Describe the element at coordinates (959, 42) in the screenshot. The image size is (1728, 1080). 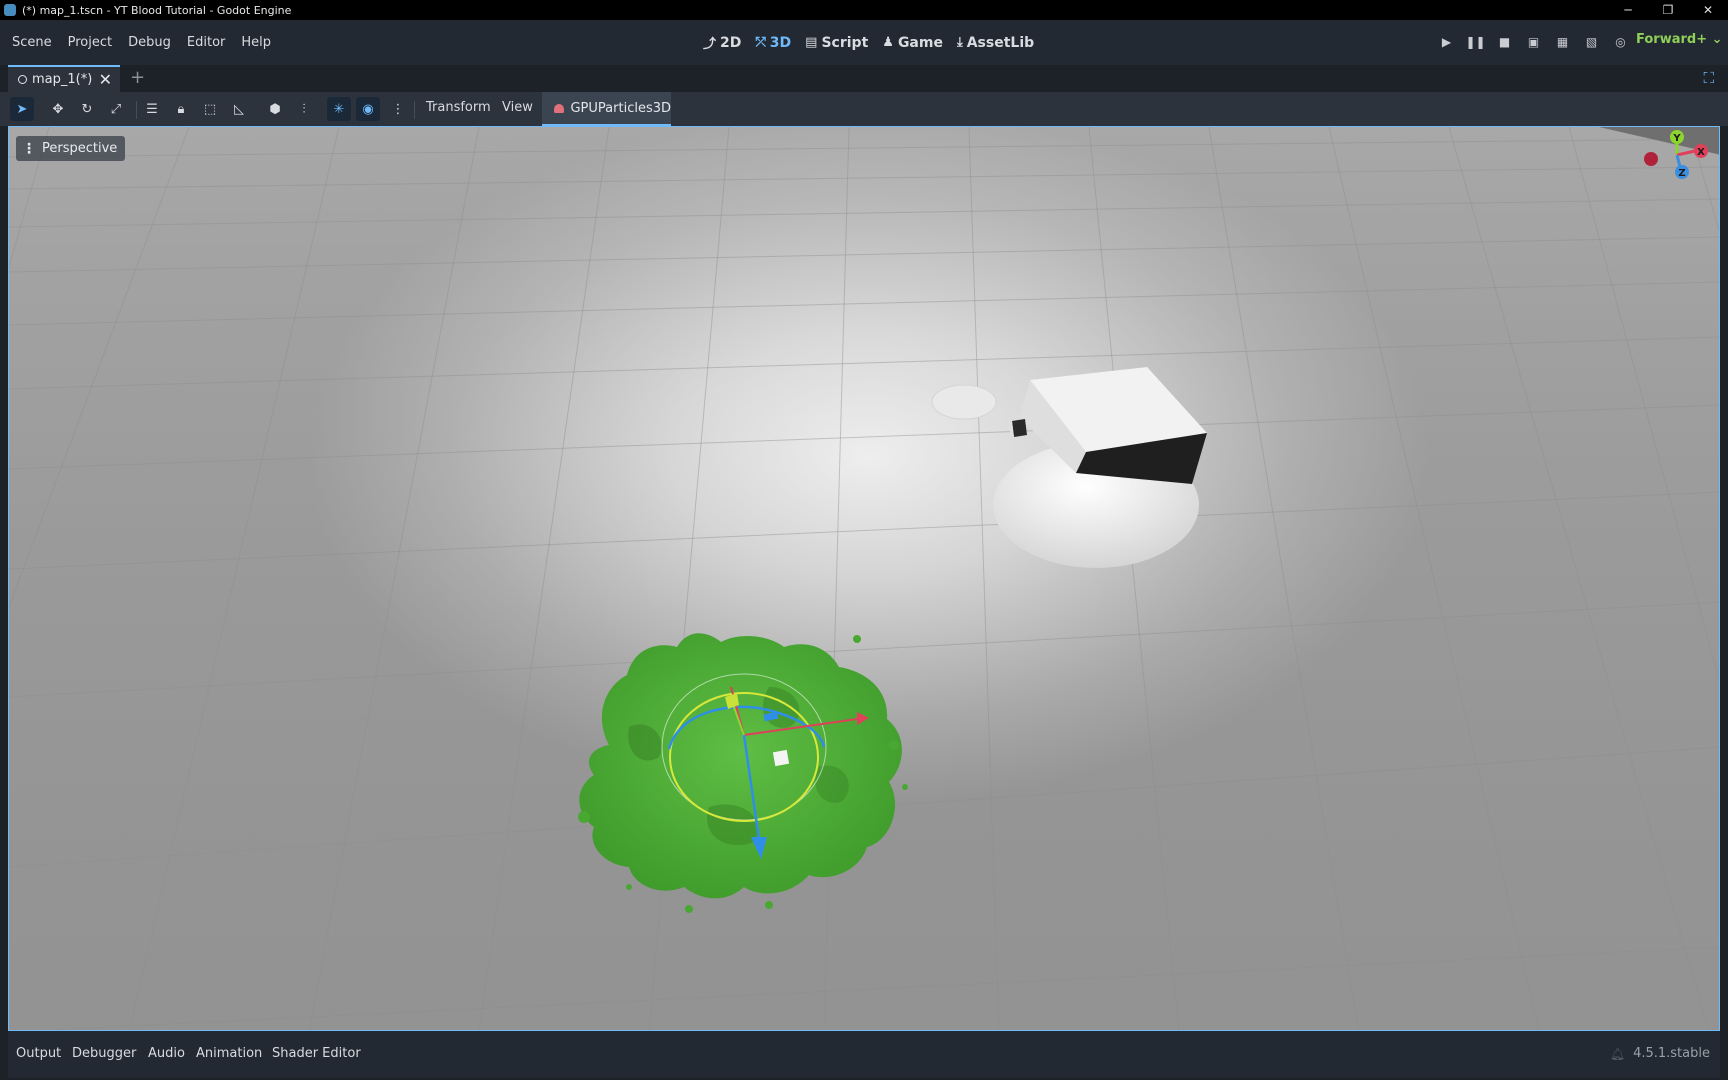
I see `assetlib-icon: ⤓` at that location.